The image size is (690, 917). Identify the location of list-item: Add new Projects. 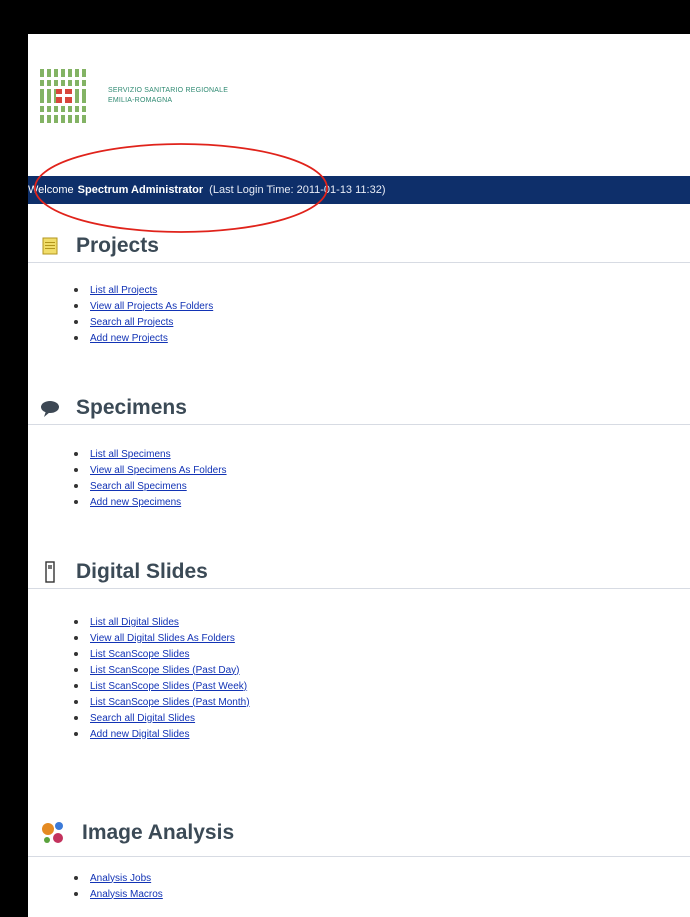
(143, 338).